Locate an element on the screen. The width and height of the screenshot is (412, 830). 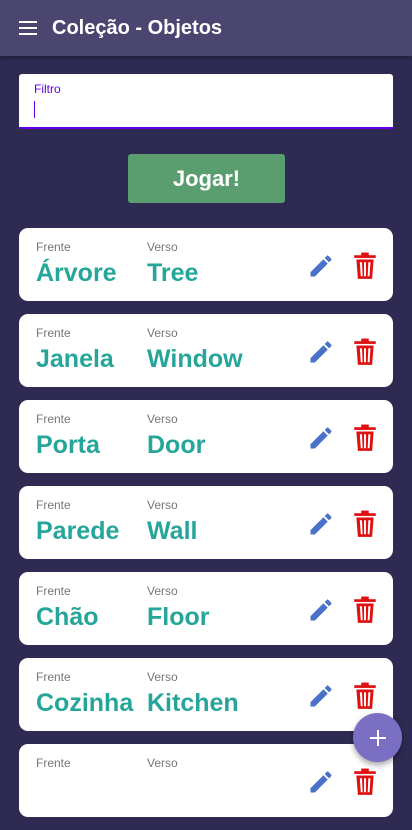
filter-input is located at coordinates (203, 110).